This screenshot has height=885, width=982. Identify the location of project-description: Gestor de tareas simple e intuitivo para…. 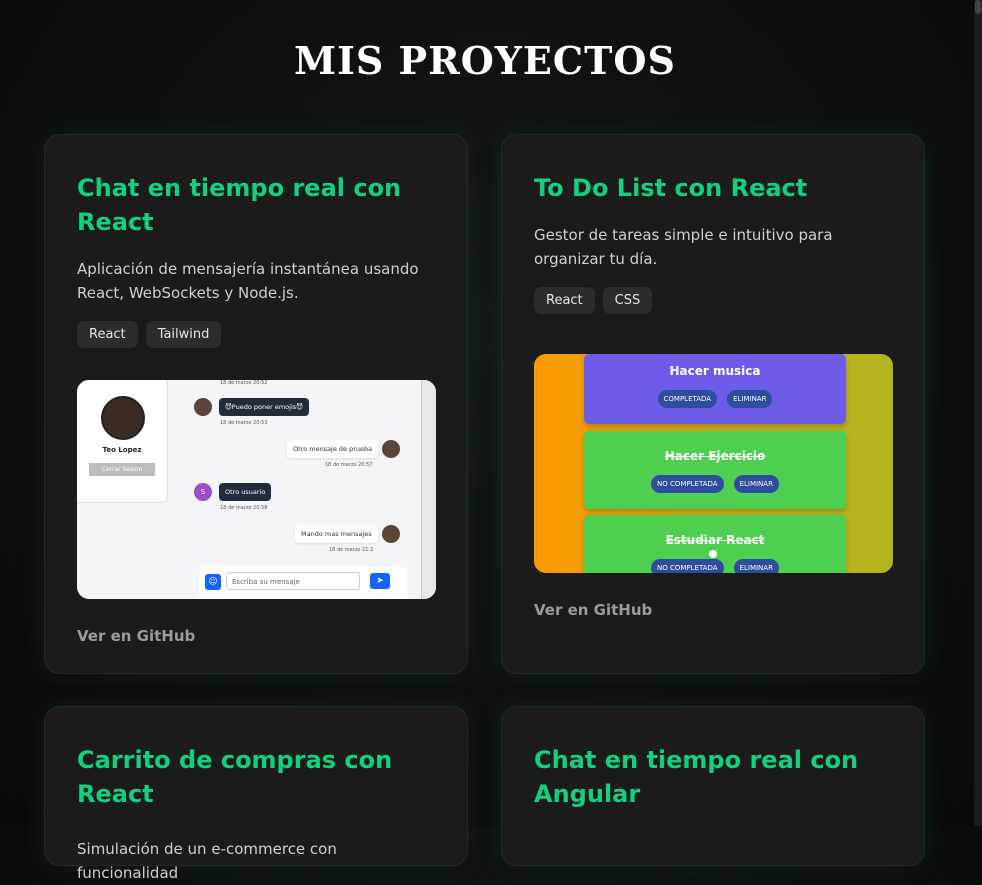
(683, 247).